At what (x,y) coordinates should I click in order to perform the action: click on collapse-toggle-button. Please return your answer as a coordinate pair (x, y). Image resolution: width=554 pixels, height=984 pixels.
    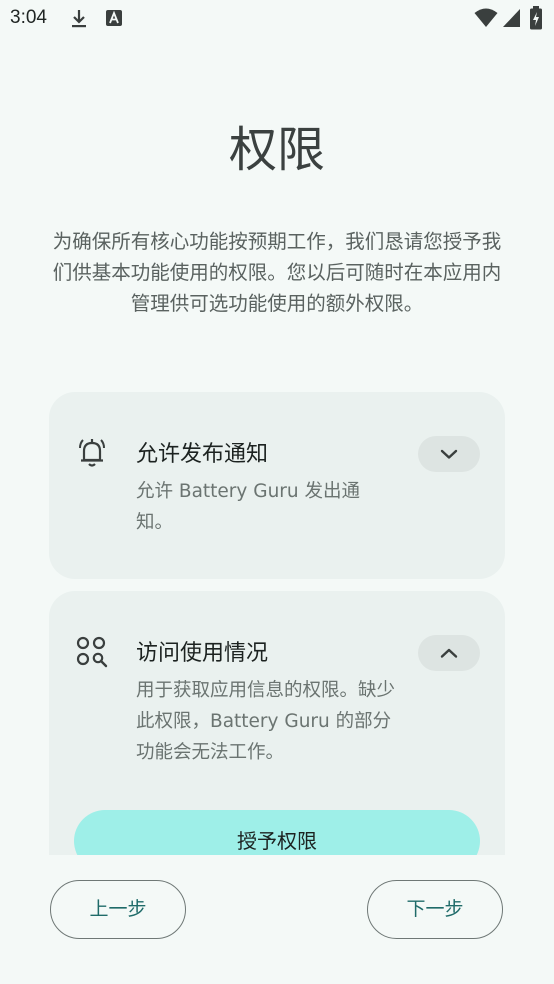
    Looking at the image, I should click on (449, 653).